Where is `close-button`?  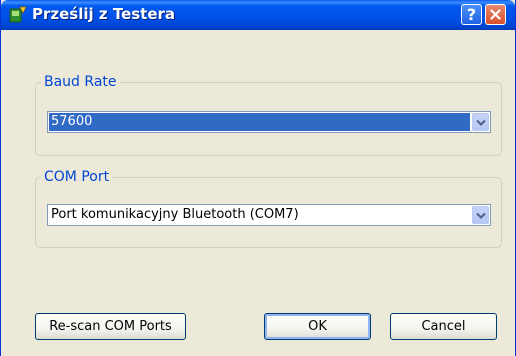 close-button is located at coordinates (495, 14).